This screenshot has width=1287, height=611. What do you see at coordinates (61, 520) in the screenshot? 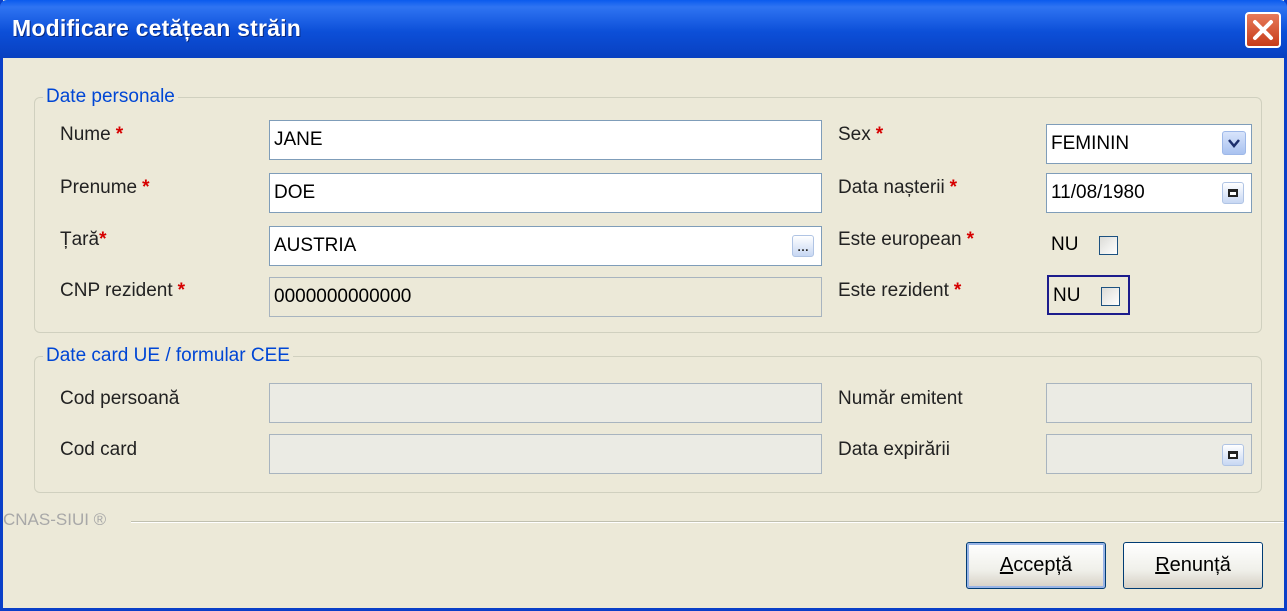
I see `footer-brand: CNAS-SIUI ®` at bounding box center [61, 520].